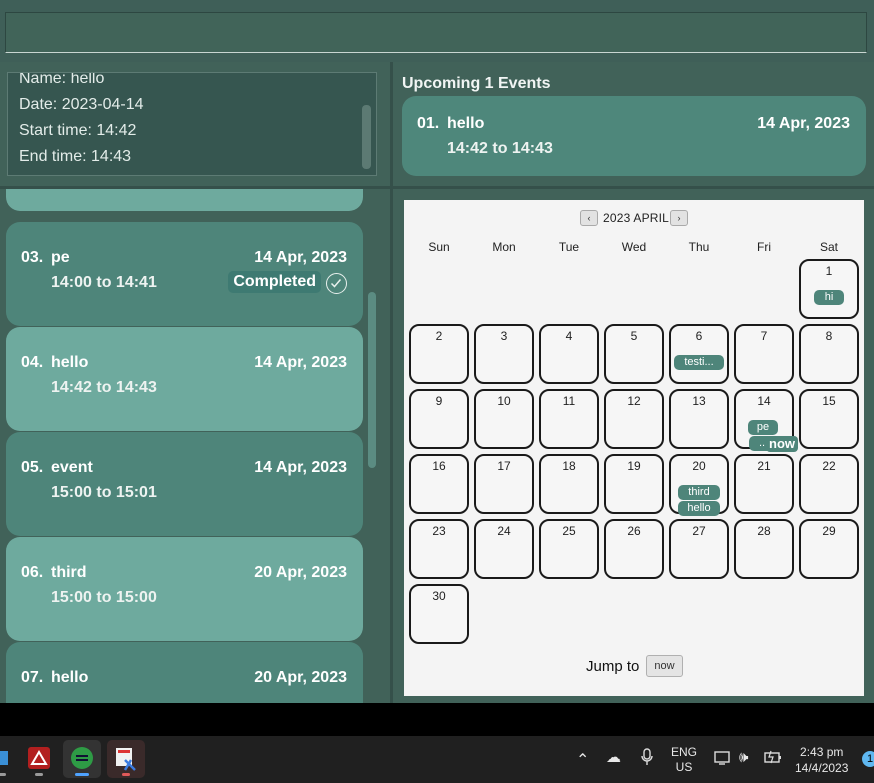  What do you see at coordinates (634, 531) in the screenshot?
I see `day-number: 26` at bounding box center [634, 531].